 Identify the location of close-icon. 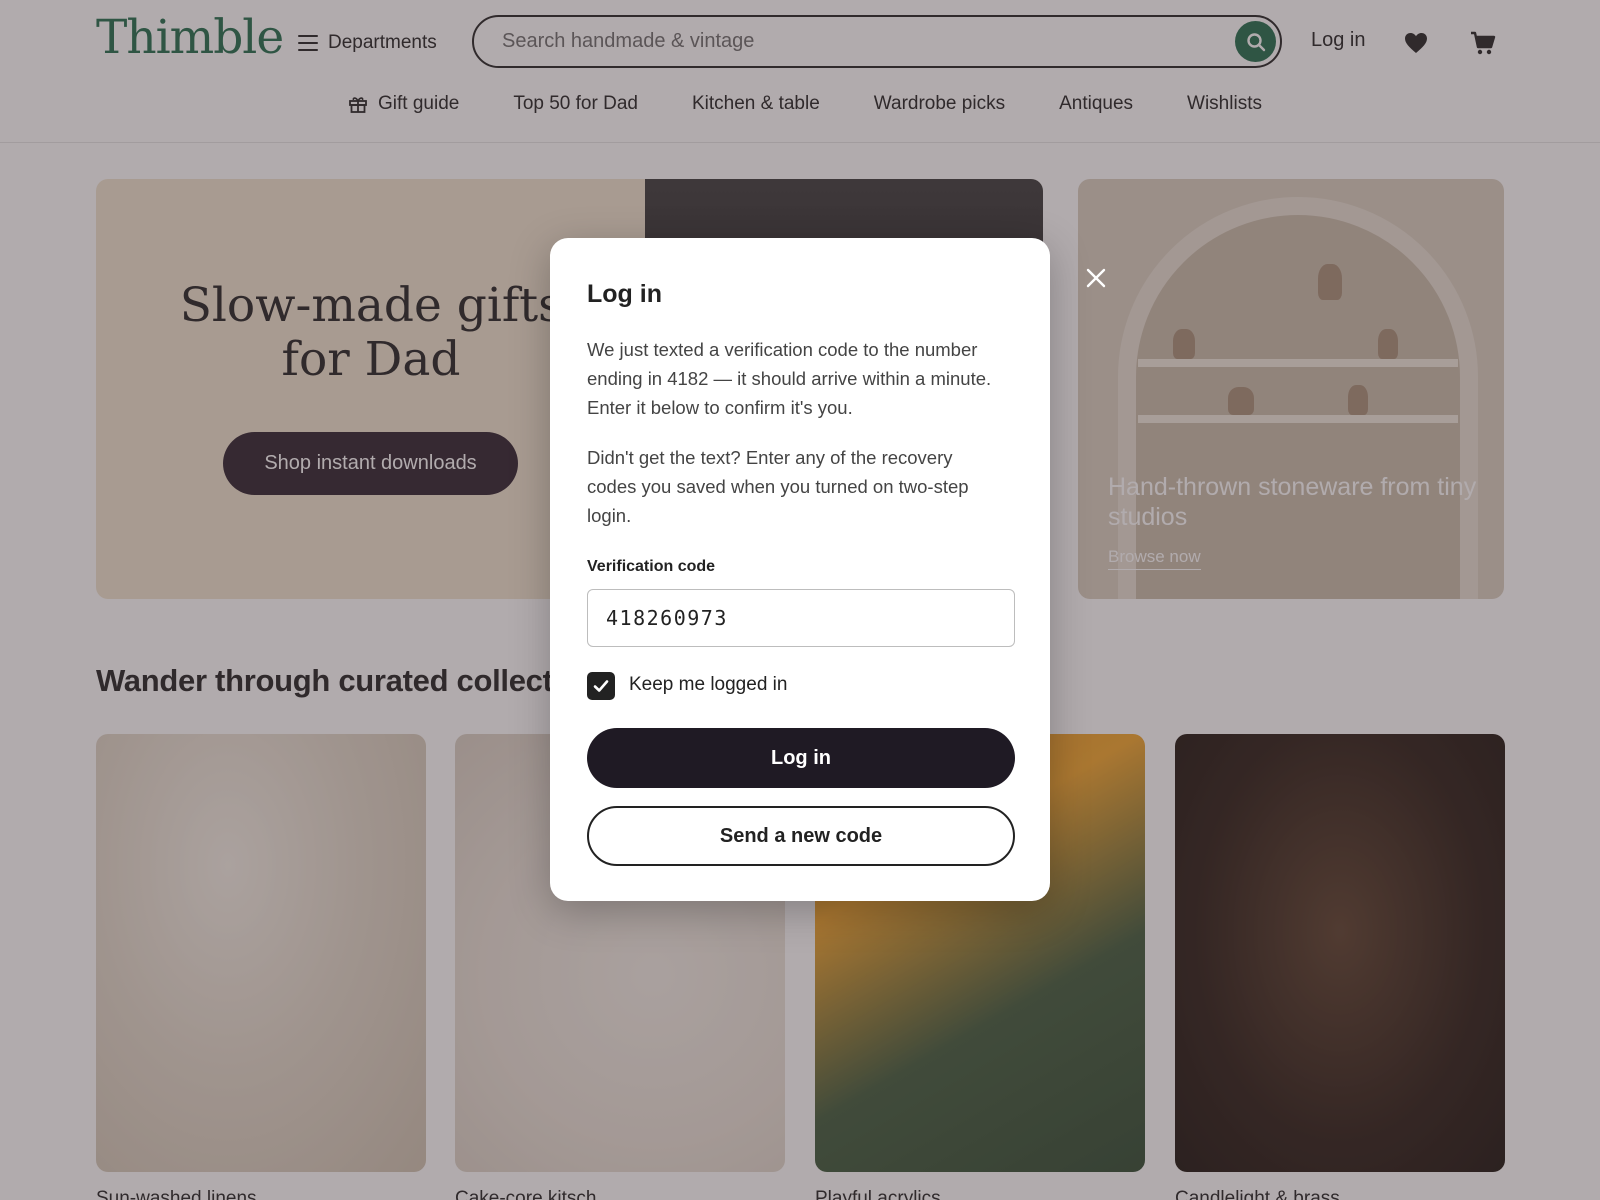
(1096, 278).